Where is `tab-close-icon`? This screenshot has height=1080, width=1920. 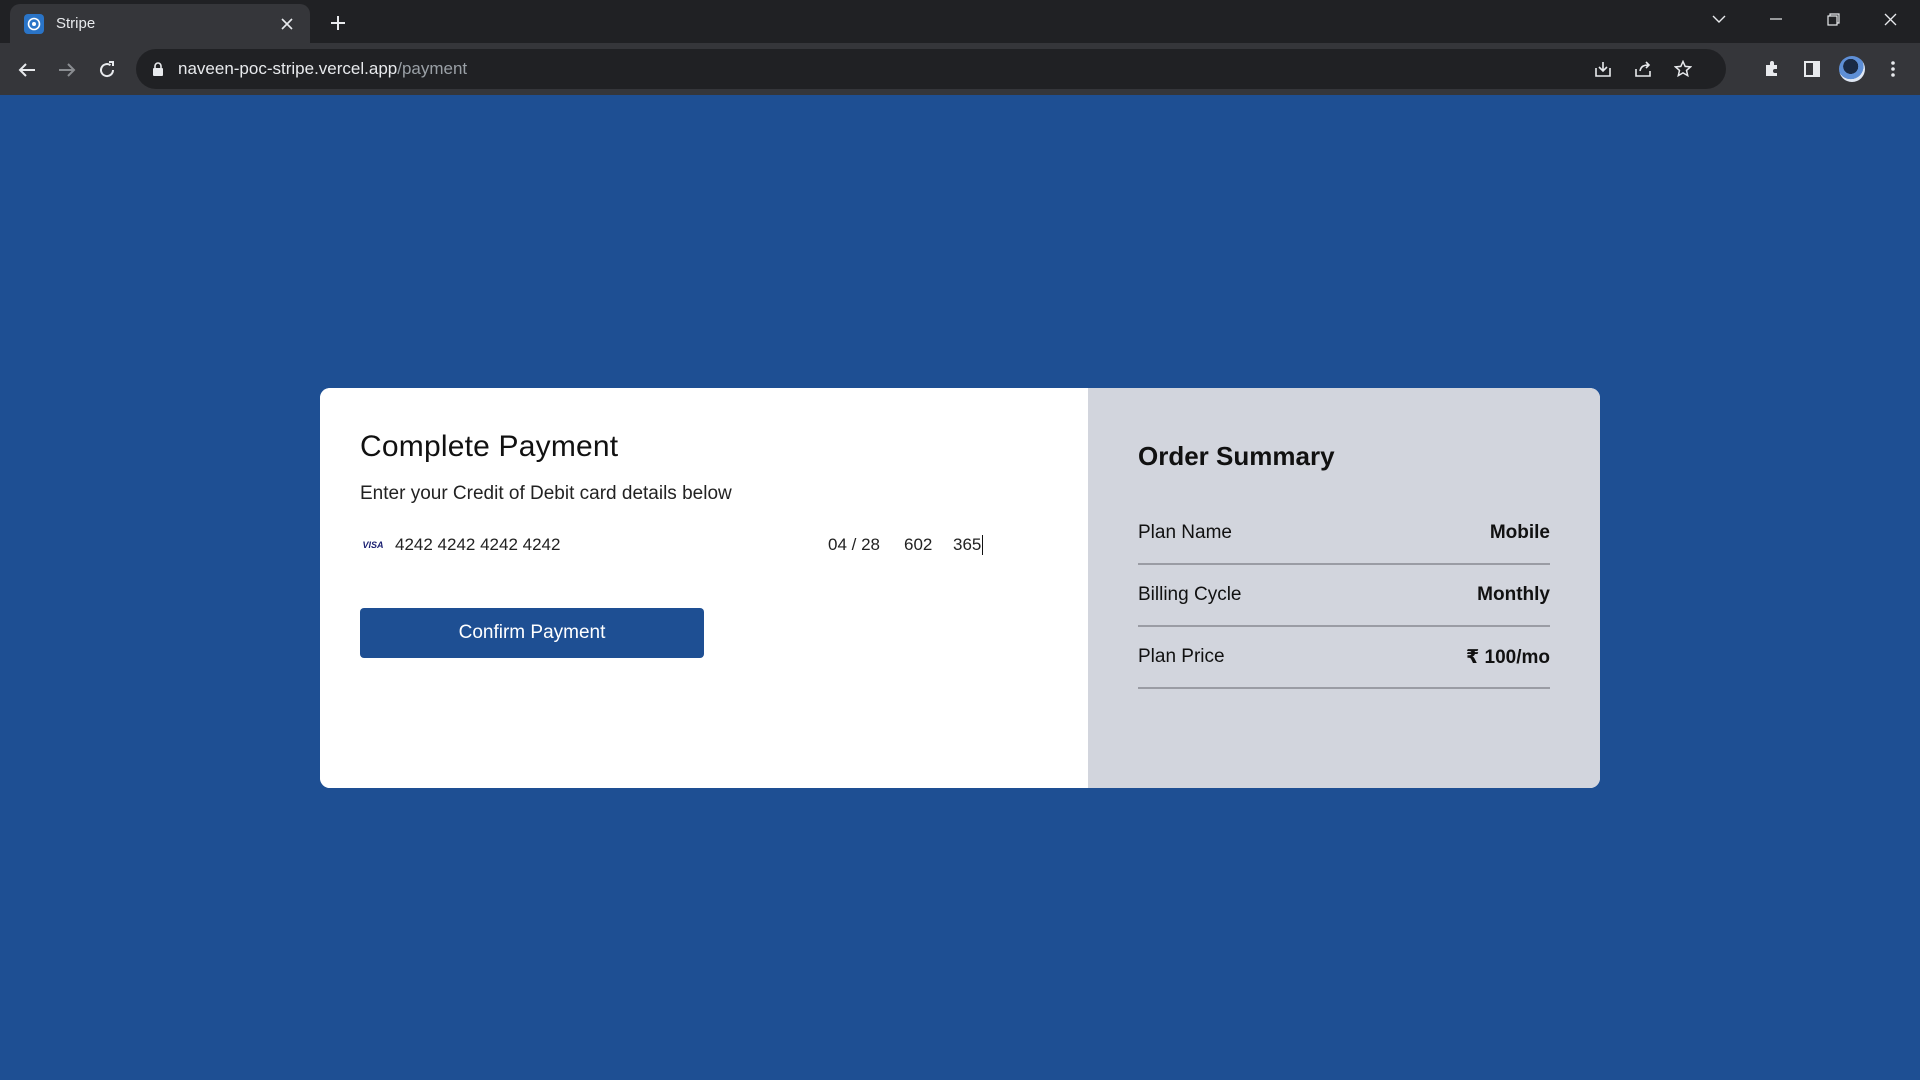 tab-close-icon is located at coordinates (287, 24).